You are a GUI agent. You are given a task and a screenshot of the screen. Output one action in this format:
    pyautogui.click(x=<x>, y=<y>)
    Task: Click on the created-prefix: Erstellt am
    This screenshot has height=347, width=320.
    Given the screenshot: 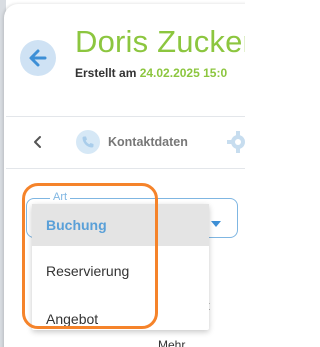 What is the action you would take?
    pyautogui.click(x=107, y=73)
    